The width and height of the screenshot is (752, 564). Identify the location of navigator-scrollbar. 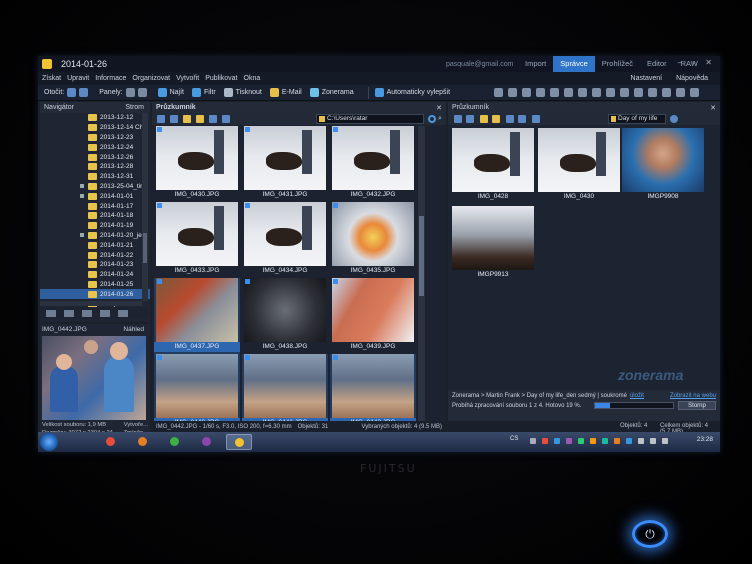
(145, 207).